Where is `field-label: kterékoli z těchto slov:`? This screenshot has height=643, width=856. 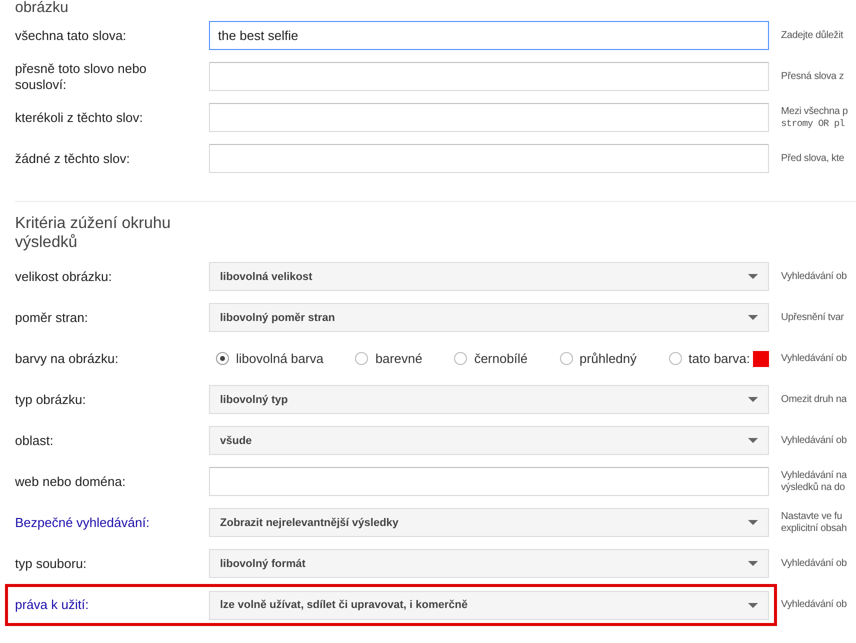 field-label: kterékoli z těchto slov: is located at coordinates (79, 118).